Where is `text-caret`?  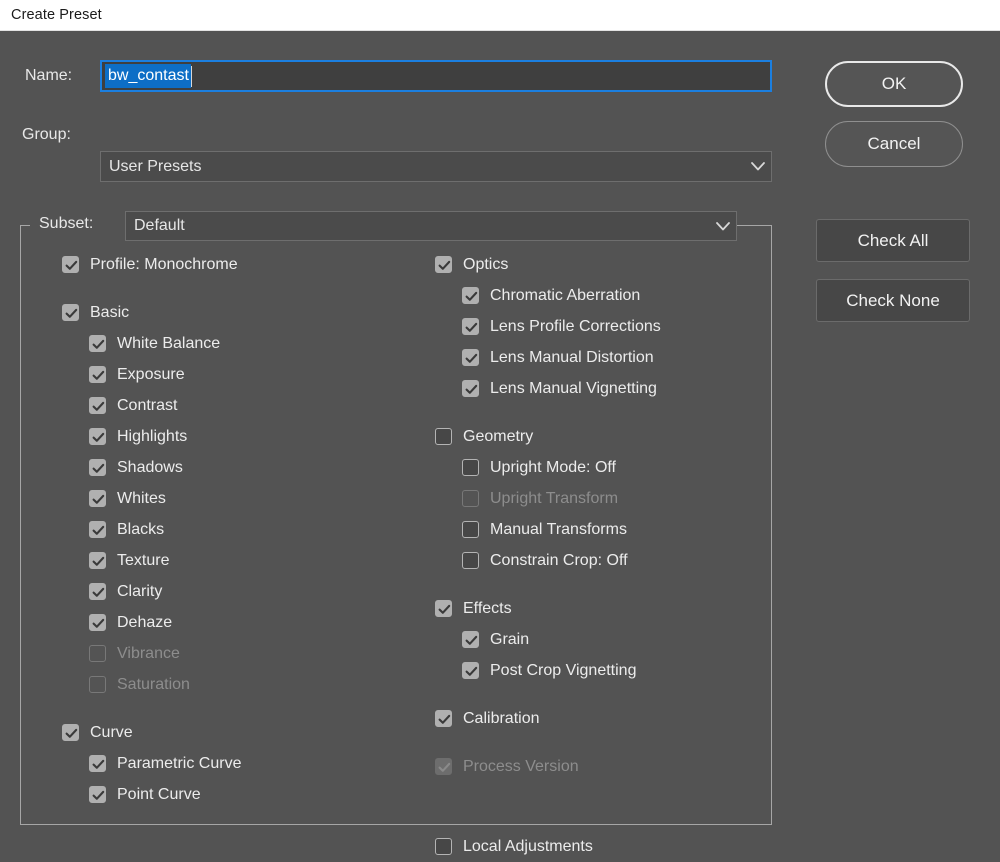 text-caret is located at coordinates (191, 76).